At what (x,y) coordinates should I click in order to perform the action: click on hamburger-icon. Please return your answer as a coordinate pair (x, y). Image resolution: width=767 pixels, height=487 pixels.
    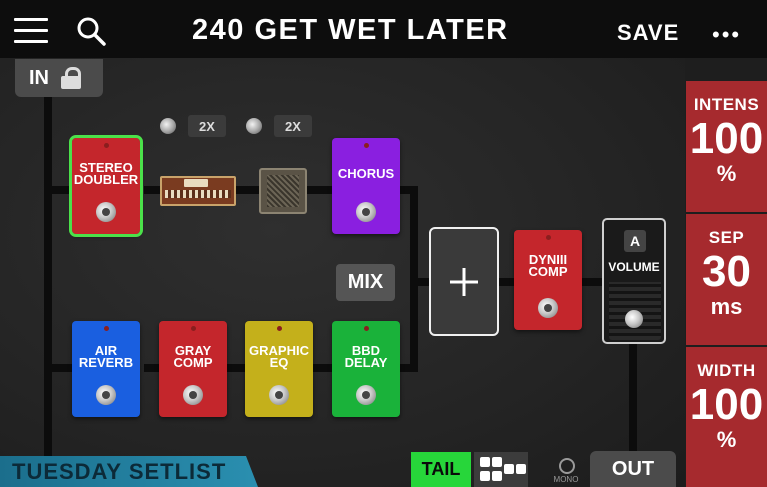
    Looking at the image, I should click on (31, 31).